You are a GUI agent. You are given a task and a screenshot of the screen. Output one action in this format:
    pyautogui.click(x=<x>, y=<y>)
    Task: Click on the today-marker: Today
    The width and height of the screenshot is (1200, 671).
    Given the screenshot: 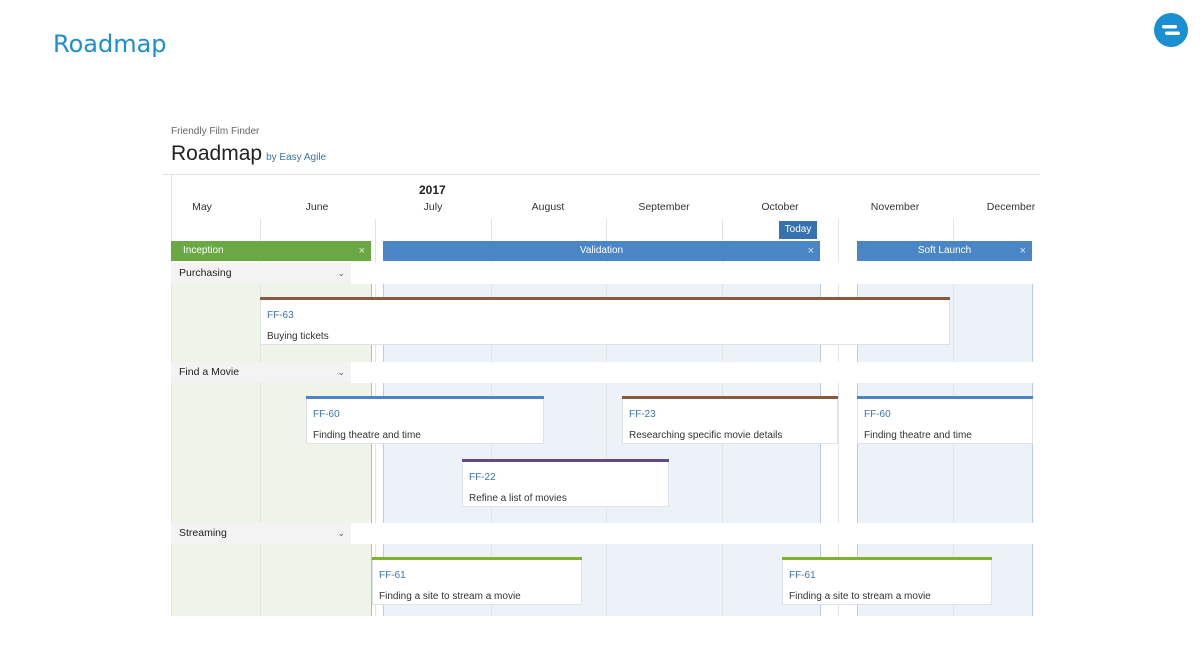 What is the action you would take?
    pyautogui.click(x=798, y=230)
    